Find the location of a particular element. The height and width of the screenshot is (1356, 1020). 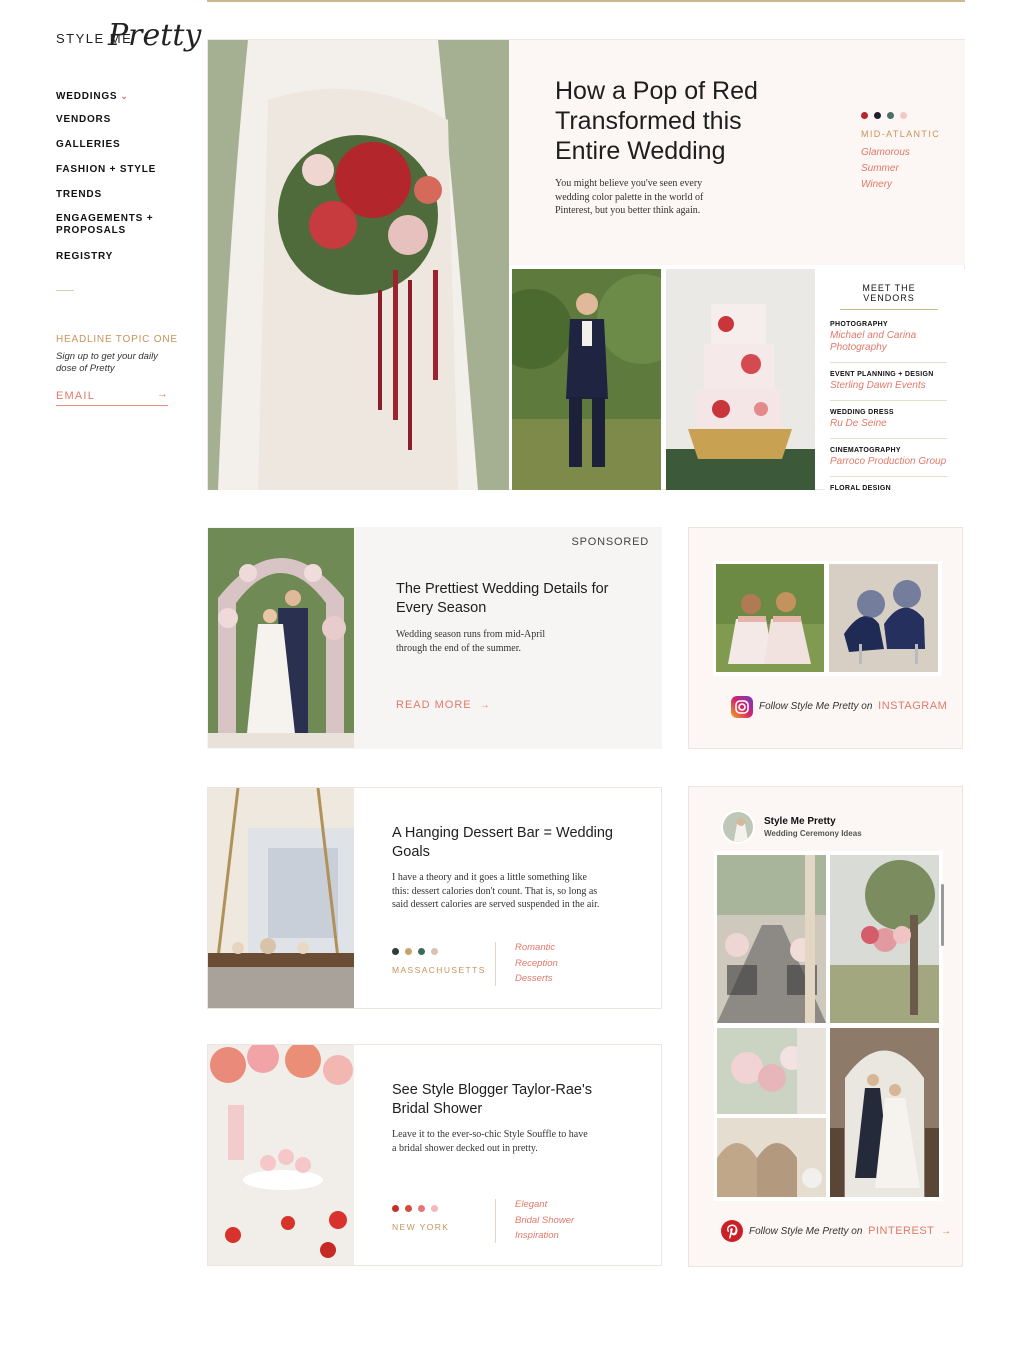

read-more-label: READ MORE is located at coordinates (434, 705).